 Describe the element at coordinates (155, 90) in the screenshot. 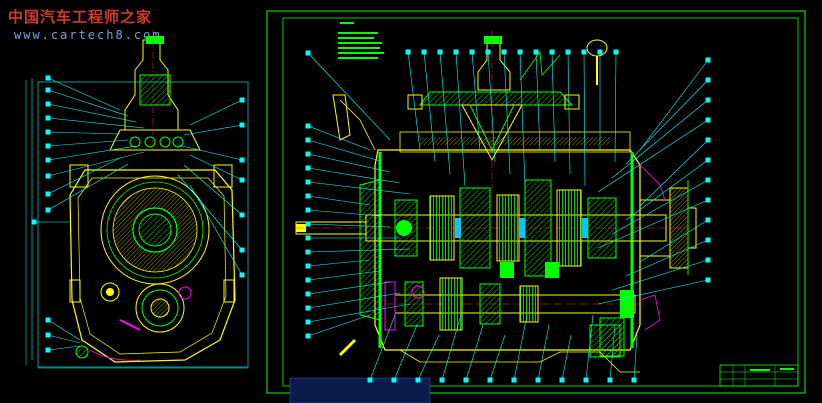

I see `shift-tower` at that location.